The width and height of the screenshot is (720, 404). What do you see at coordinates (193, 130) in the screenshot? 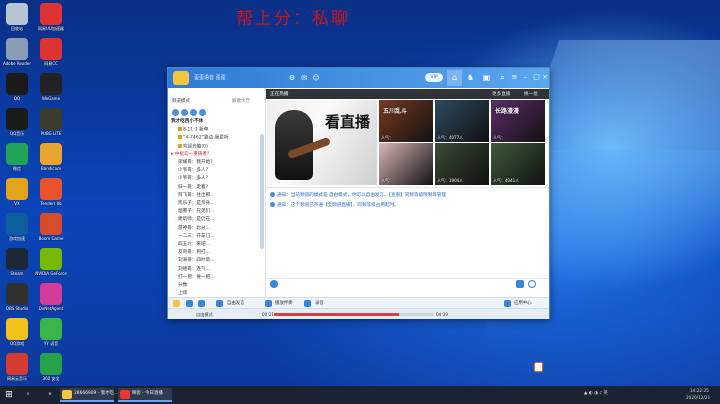
I see `channel-item: 8 11:1 新帝` at bounding box center [193, 130].